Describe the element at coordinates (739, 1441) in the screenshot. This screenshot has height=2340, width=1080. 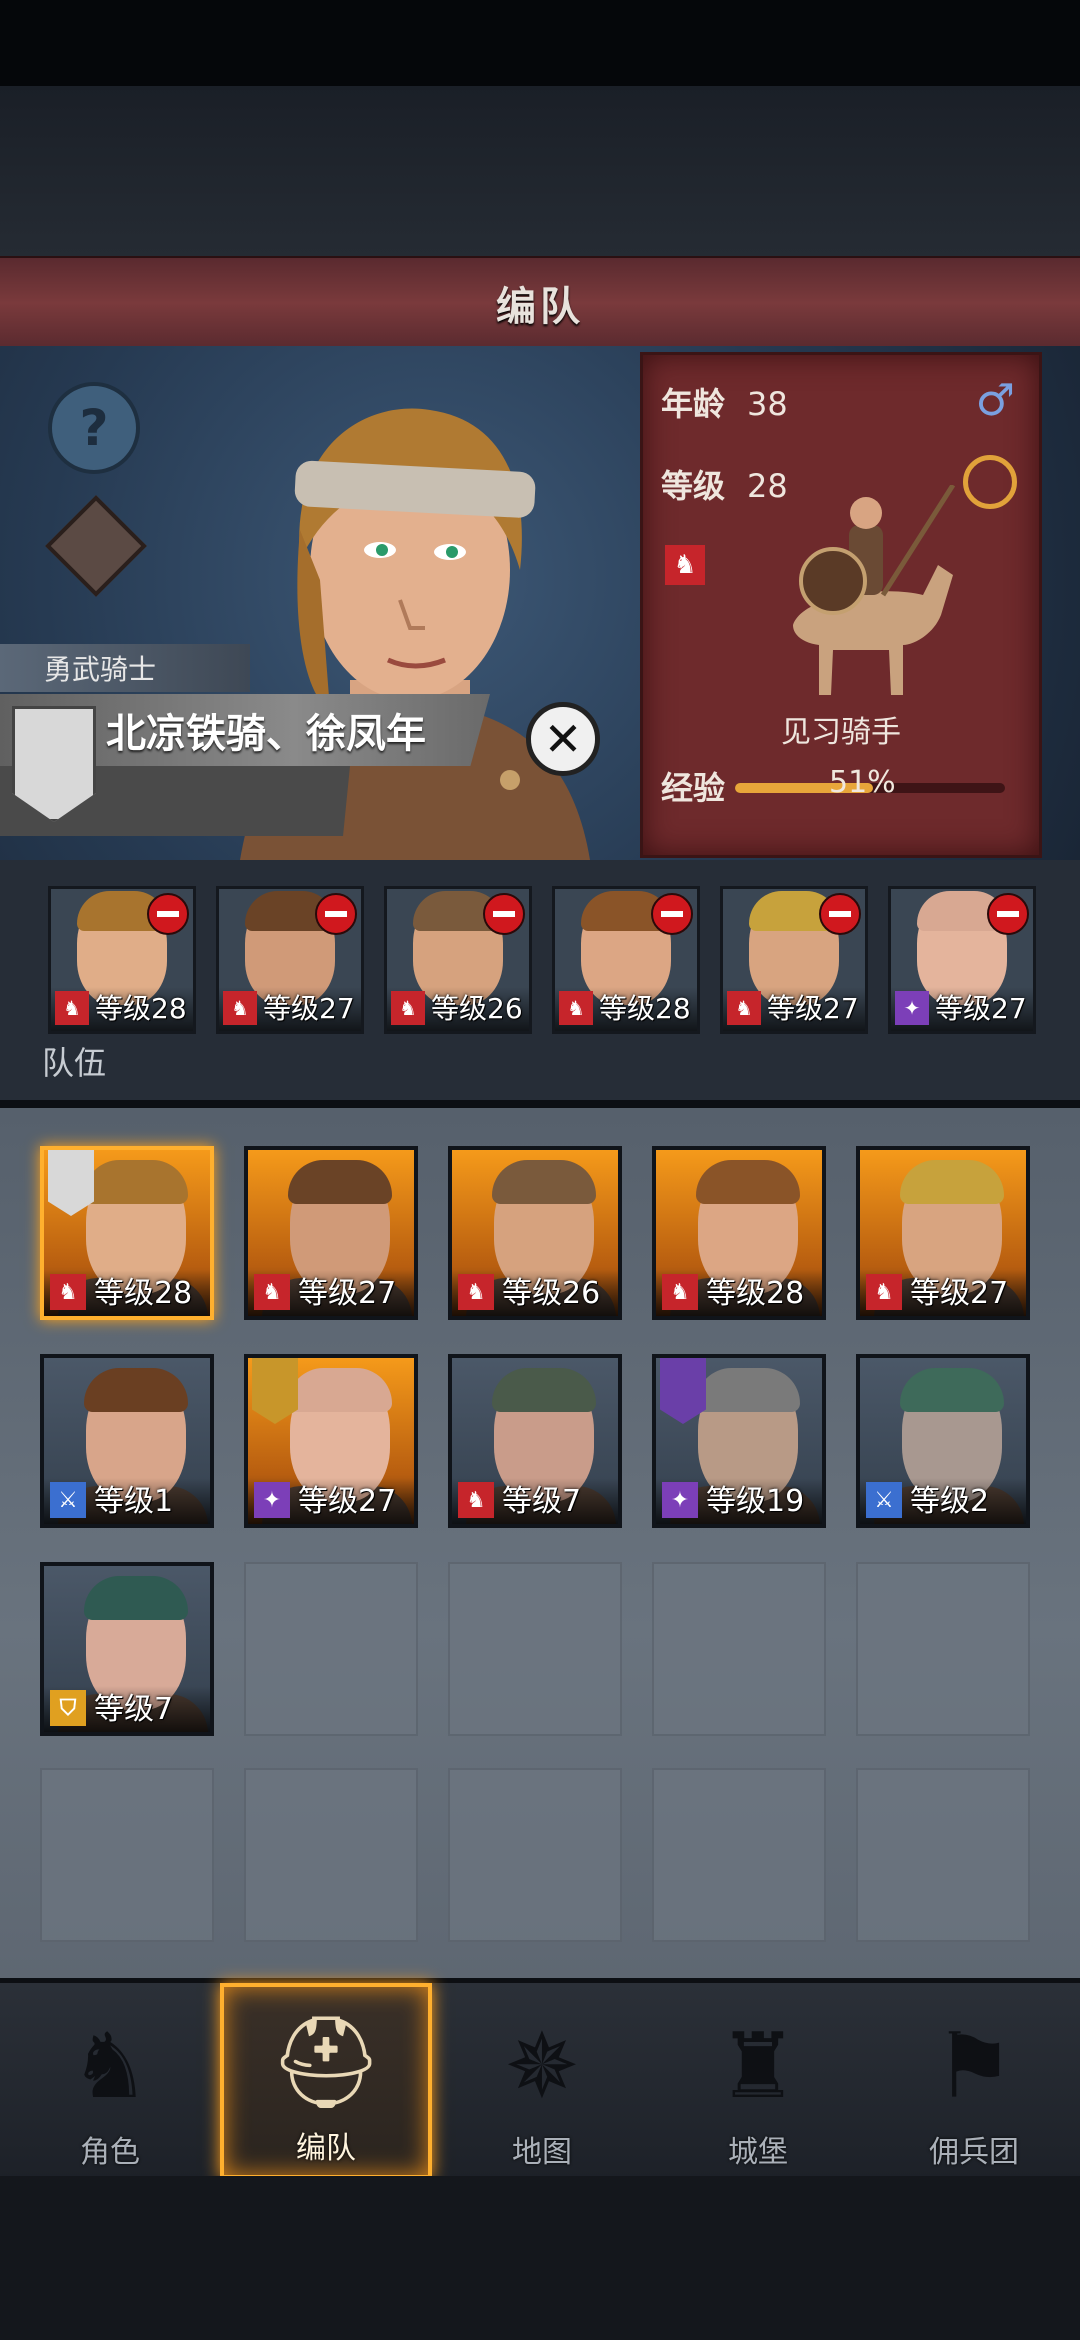
I see `roster-card: ✦ 等级19` at that location.